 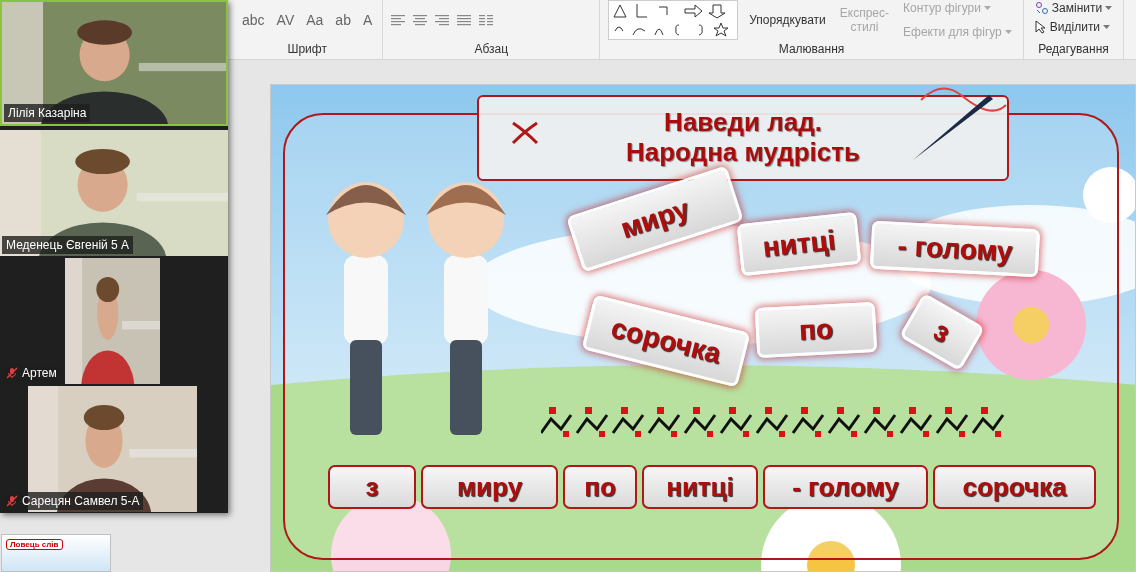 What do you see at coordinates (489, 487) in the screenshot?
I see `answer-card: миру` at bounding box center [489, 487].